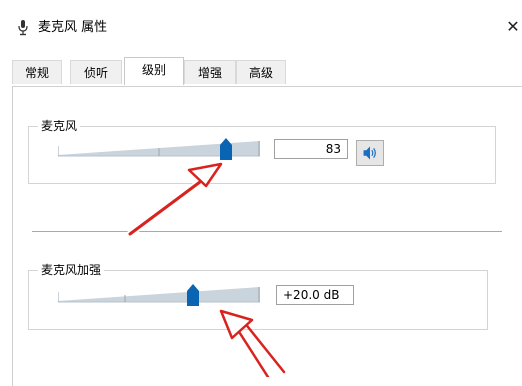  I want to click on section-divider, so click(267, 231).